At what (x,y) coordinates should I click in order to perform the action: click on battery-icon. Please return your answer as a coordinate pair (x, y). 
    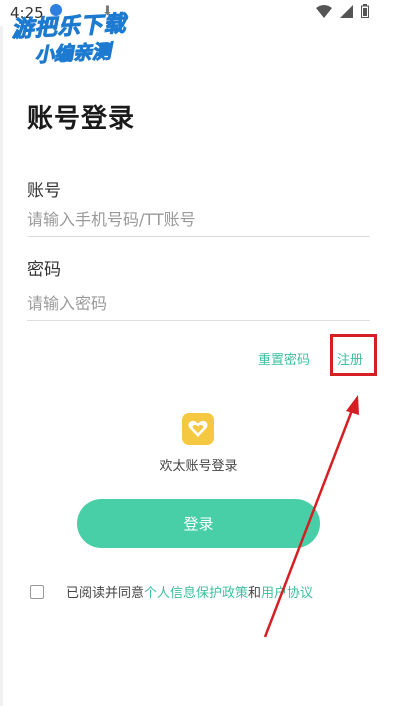
    Looking at the image, I should click on (365, 11).